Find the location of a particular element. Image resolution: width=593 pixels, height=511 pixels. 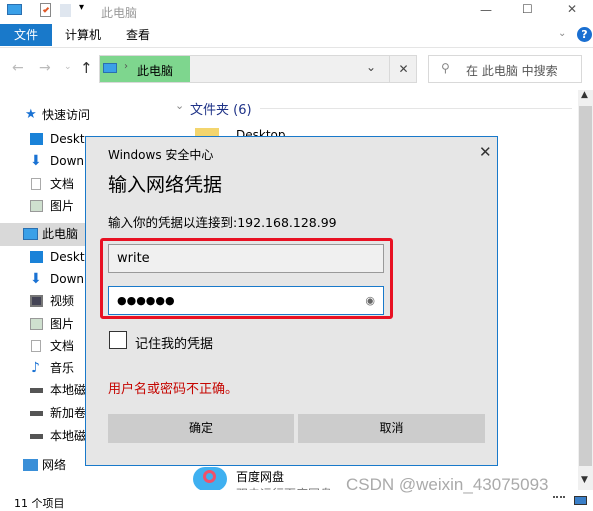

maximize-button: ☐ is located at coordinates (527, 9).